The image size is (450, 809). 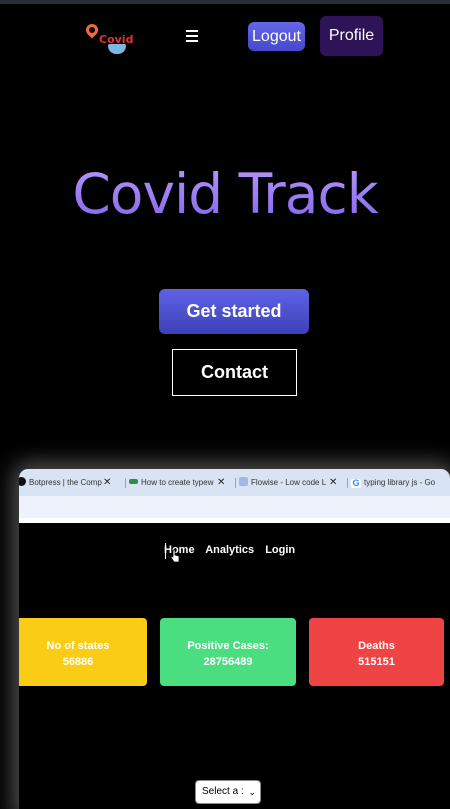 I want to click on tab-title: Botpress | the Comp, so click(x=65, y=482).